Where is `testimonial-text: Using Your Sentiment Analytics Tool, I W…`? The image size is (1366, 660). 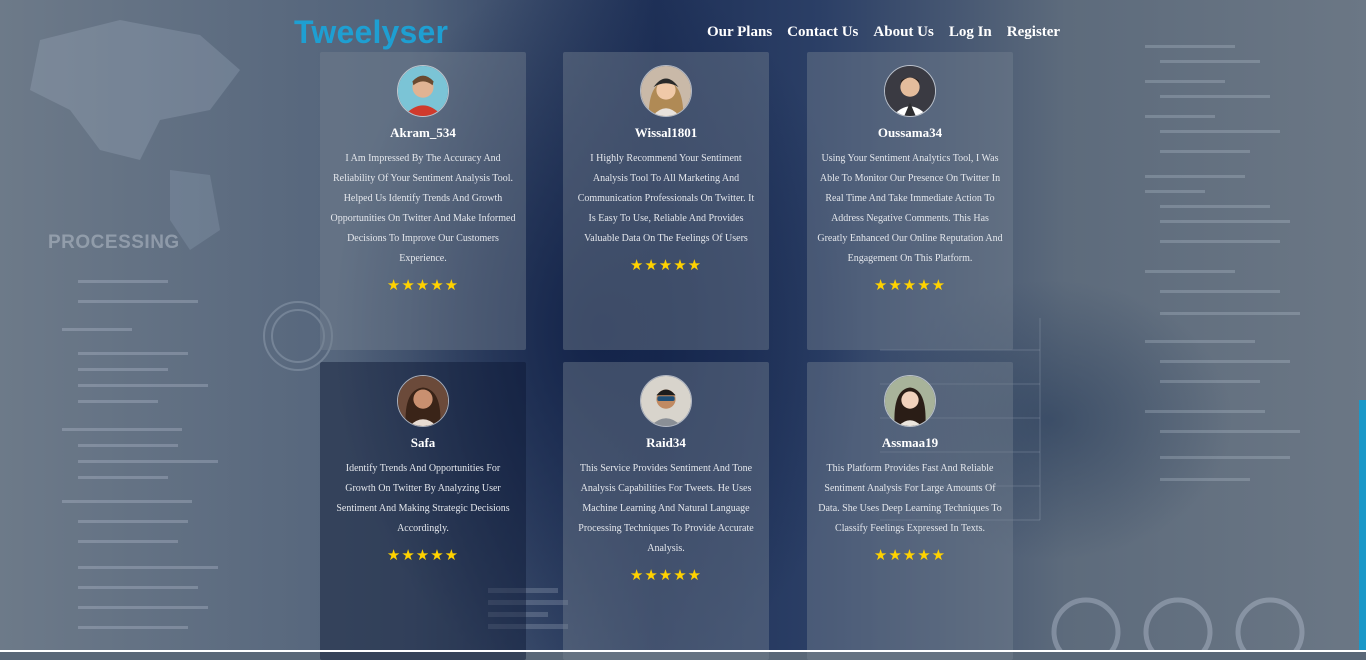 testimonial-text: Using Your Sentiment Analytics Tool, I W… is located at coordinates (910, 208).